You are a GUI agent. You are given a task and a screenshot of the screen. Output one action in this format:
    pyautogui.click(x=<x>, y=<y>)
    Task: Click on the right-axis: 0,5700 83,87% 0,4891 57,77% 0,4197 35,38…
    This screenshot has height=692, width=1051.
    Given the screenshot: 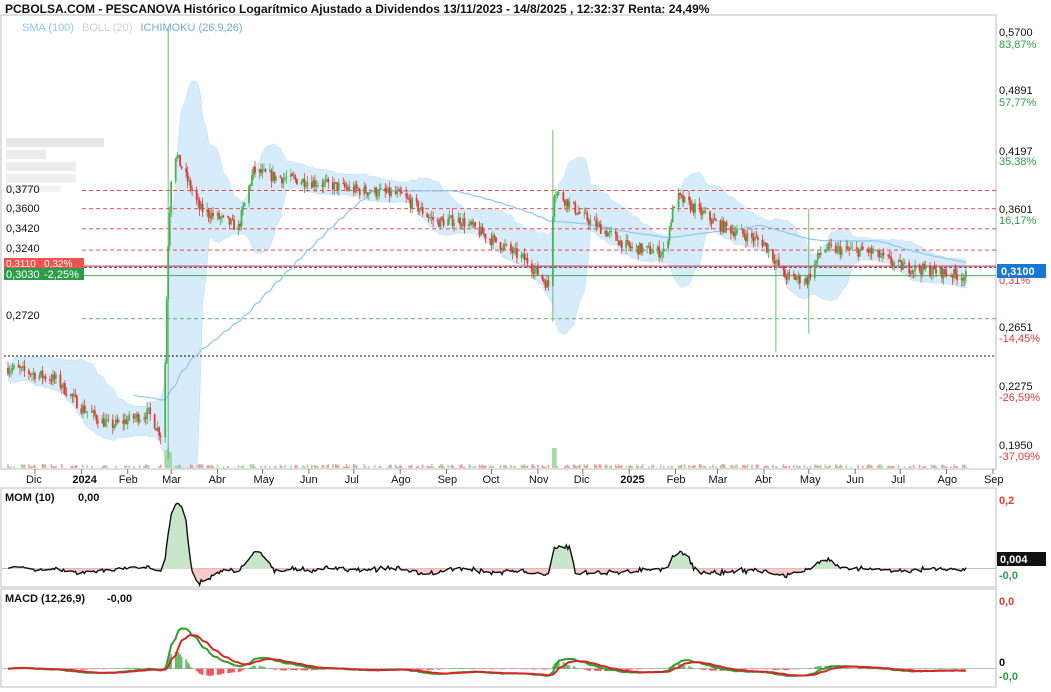 What is the action you would take?
    pyautogui.click(x=1019, y=245)
    